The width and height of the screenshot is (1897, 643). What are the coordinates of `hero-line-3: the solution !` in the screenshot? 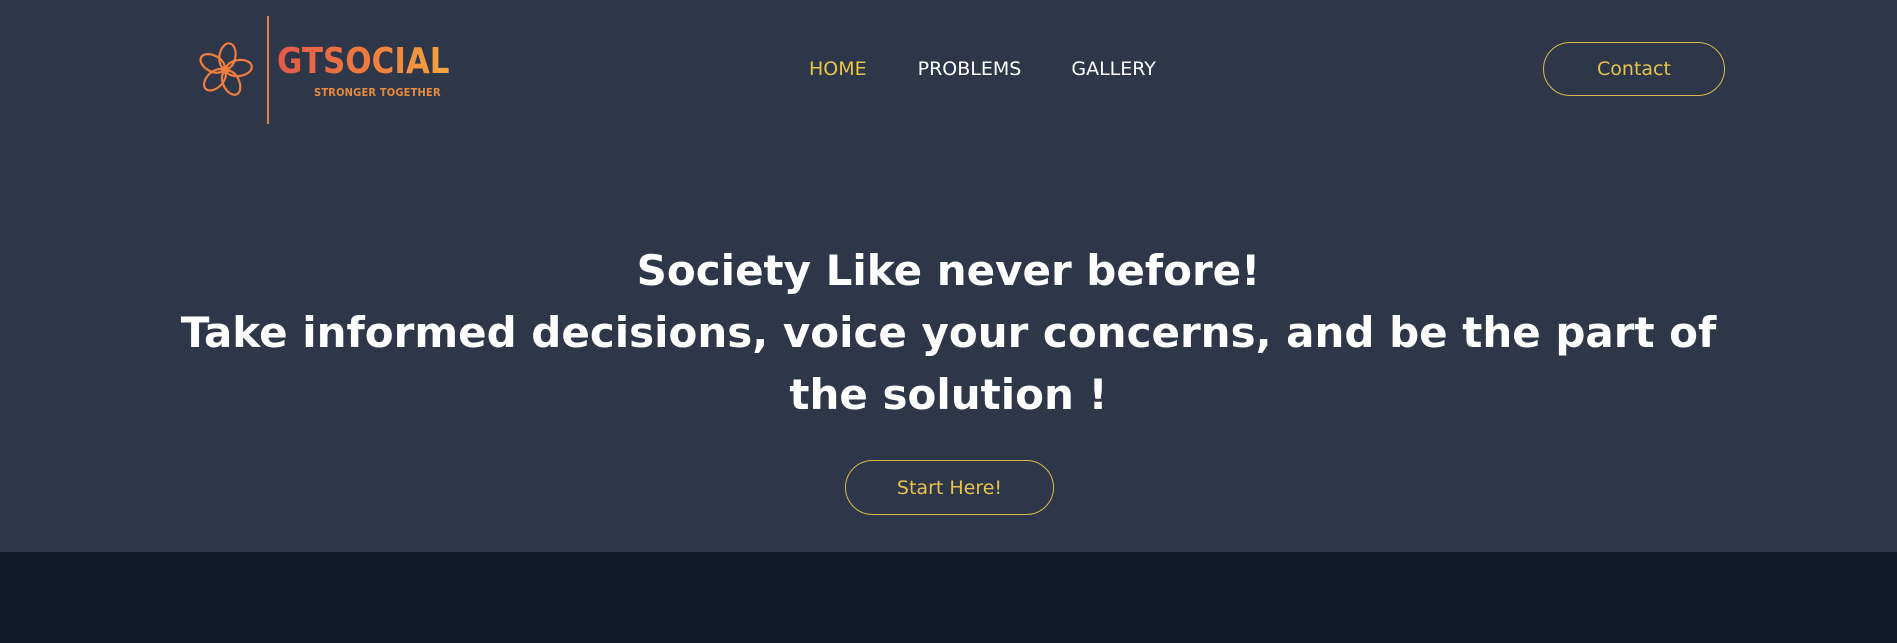 It's located at (948, 394).